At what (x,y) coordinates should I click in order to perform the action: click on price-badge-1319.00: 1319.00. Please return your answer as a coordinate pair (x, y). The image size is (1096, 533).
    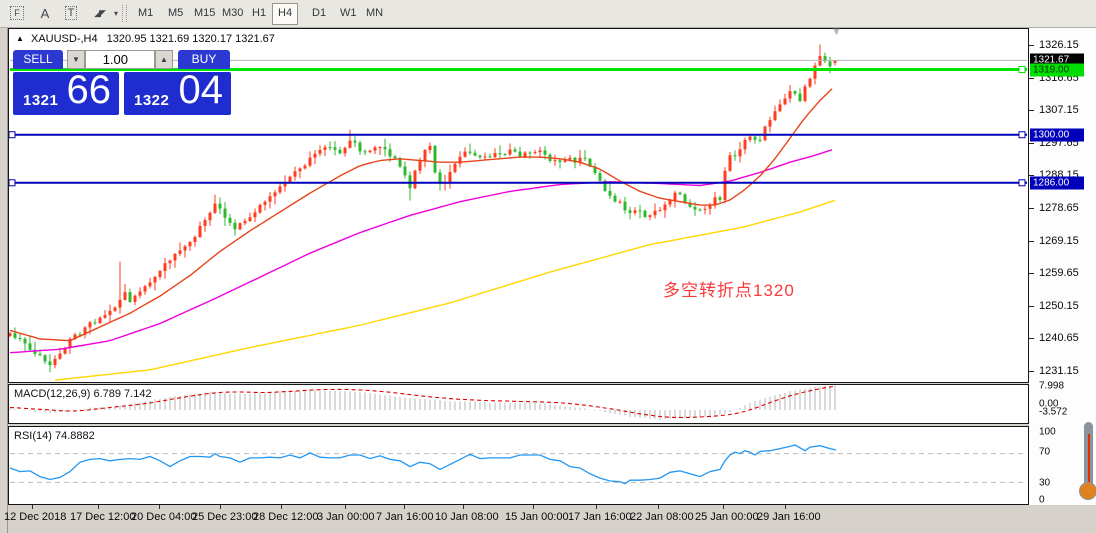
    Looking at the image, I should click on (1057, 70).